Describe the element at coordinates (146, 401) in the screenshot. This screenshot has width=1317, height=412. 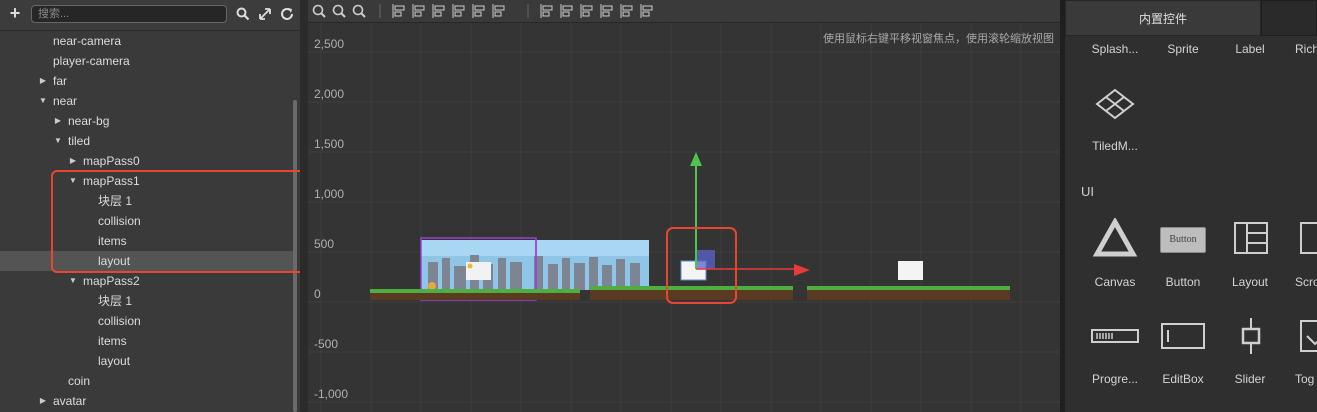
I see `tree-node: ▶ avatar` at that location.